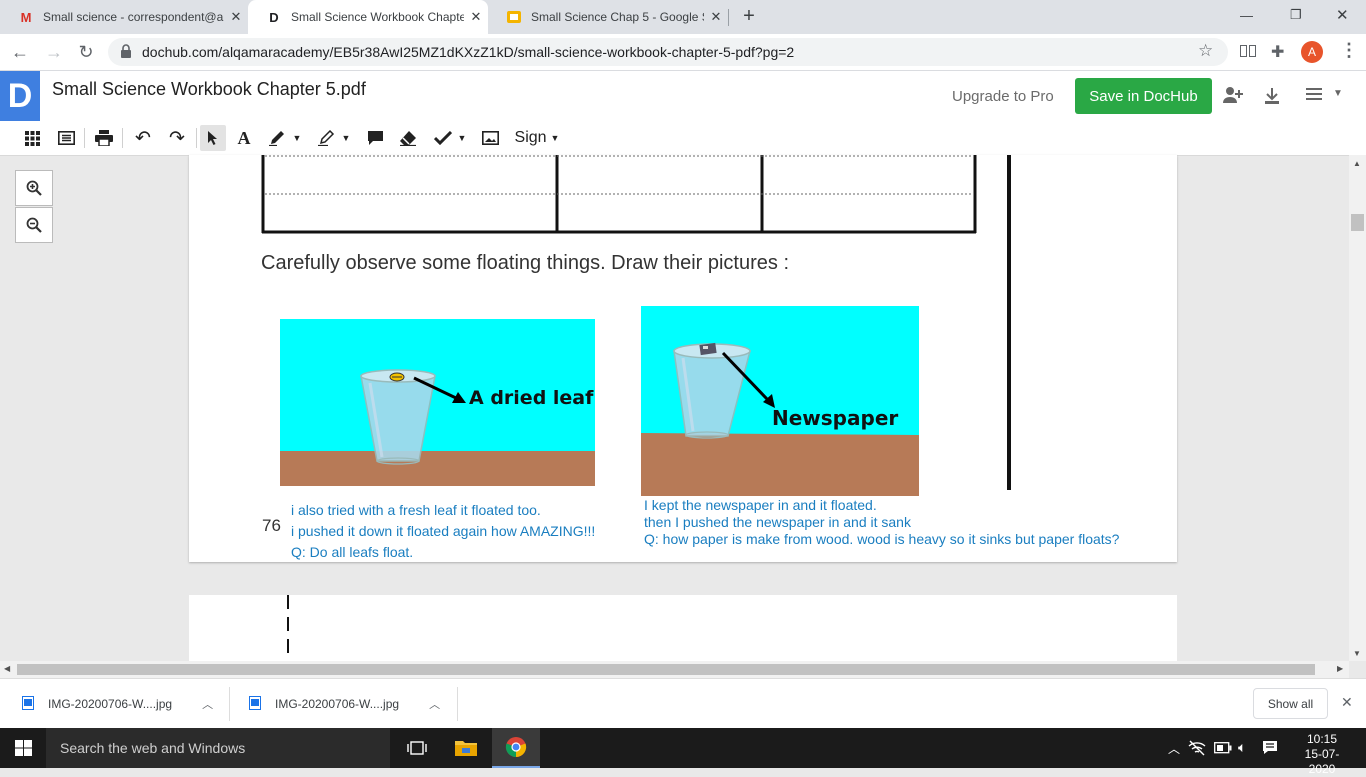  I want to click on download-icon, so click(1272, 97).